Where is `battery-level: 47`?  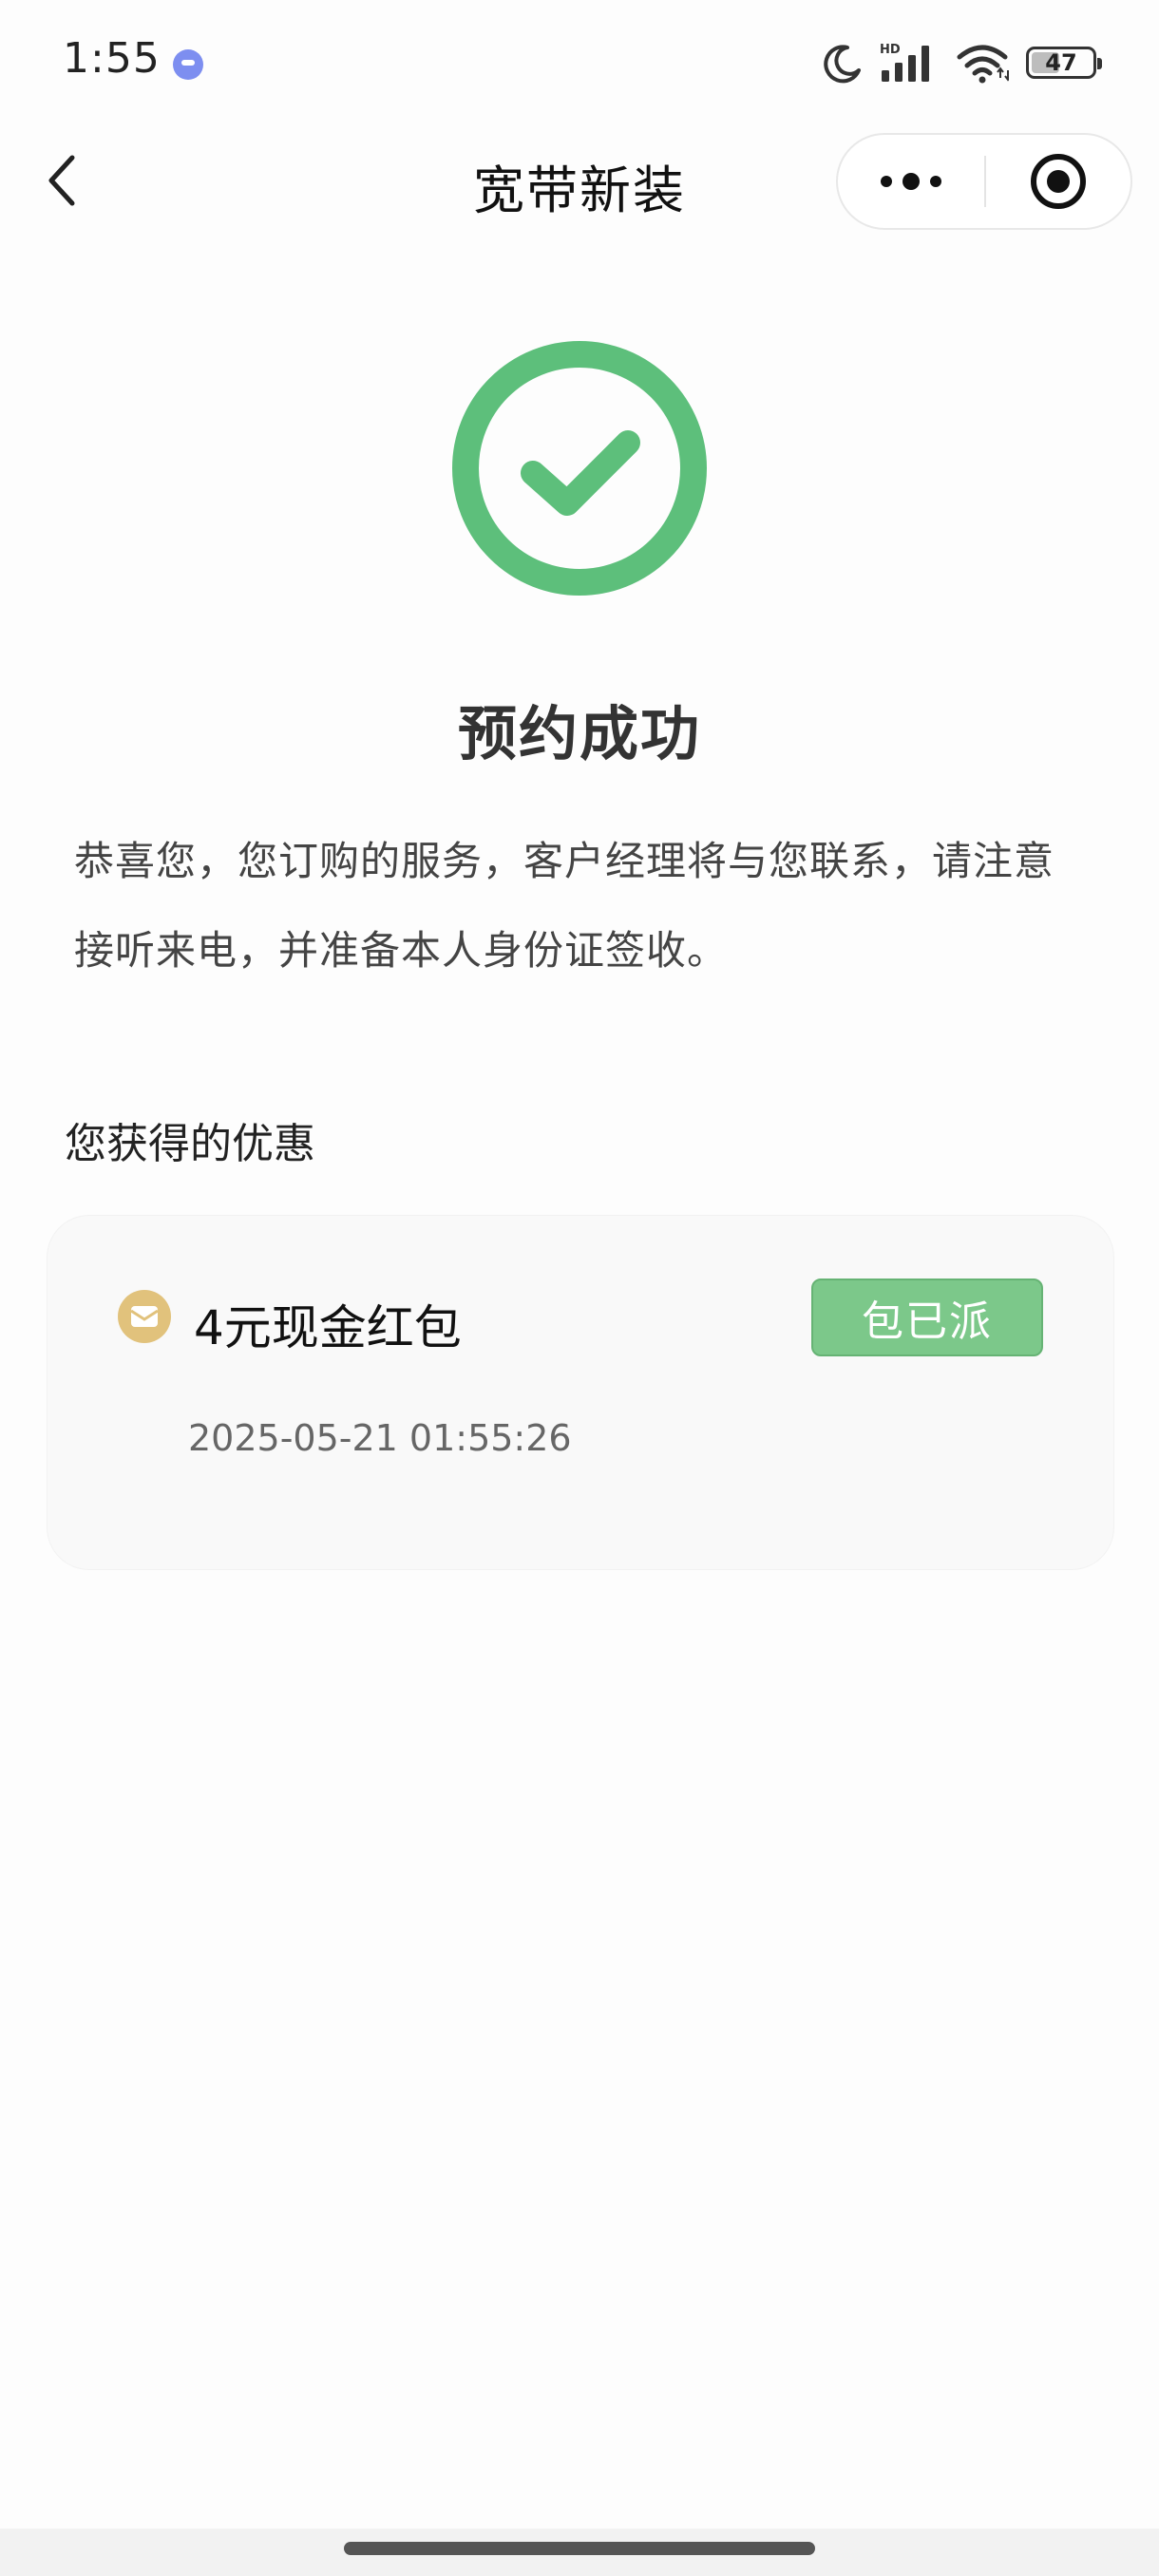 battery-level: 47 is located at coordinates (1061, 62).